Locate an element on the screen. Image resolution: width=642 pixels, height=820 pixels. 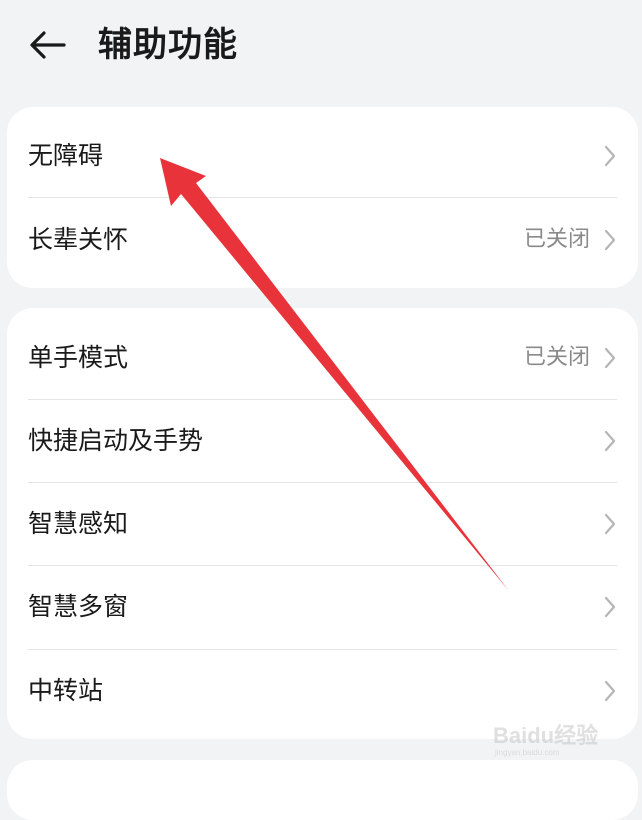
settings-item-smart-multi-window: 智慧多窗 is located at coordinates (322, 606).